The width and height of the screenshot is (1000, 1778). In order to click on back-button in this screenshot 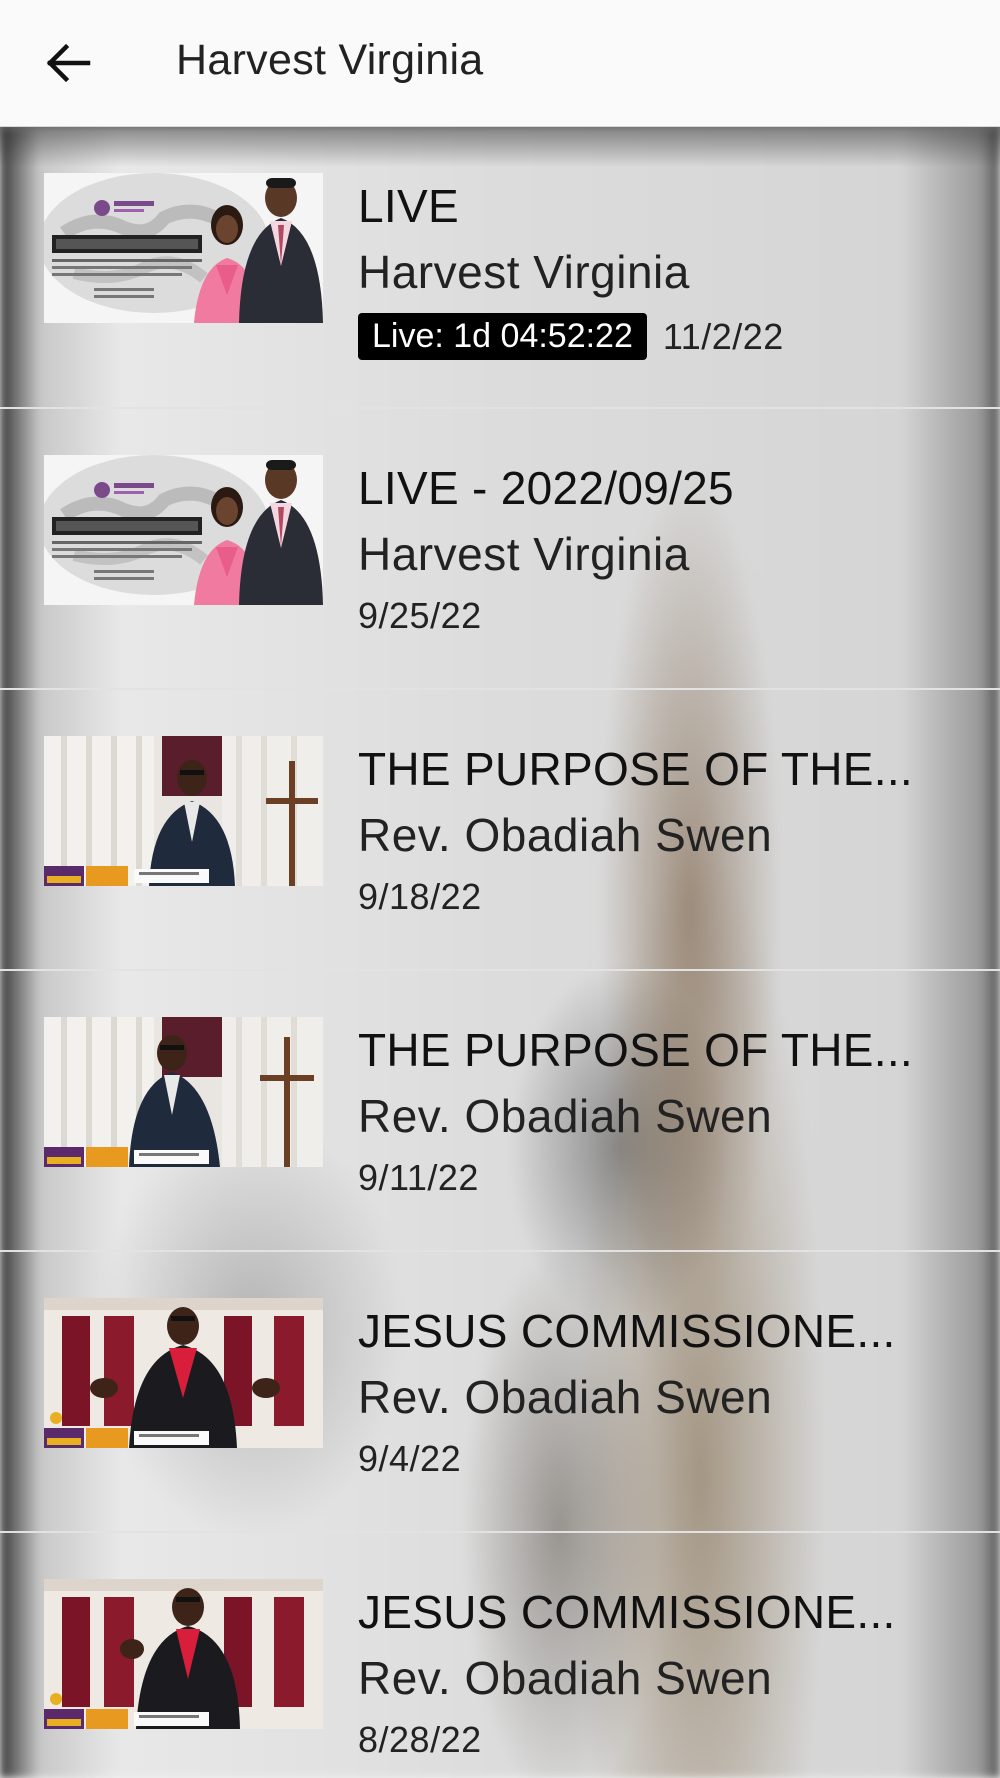, I will do `click(68, 63)`.